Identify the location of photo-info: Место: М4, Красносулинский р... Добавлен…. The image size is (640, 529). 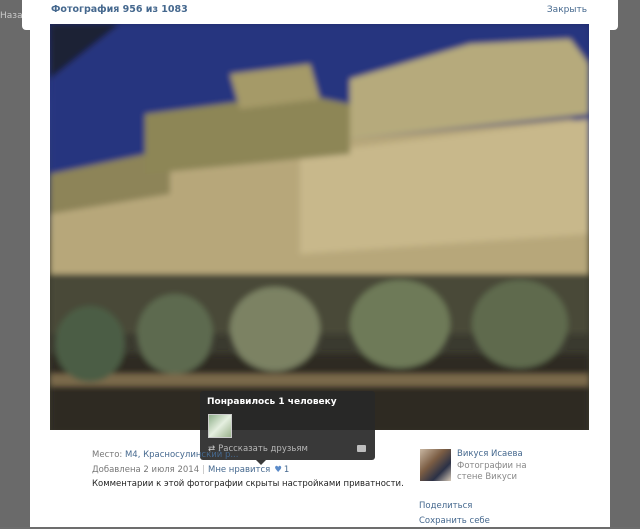
(190, 463).